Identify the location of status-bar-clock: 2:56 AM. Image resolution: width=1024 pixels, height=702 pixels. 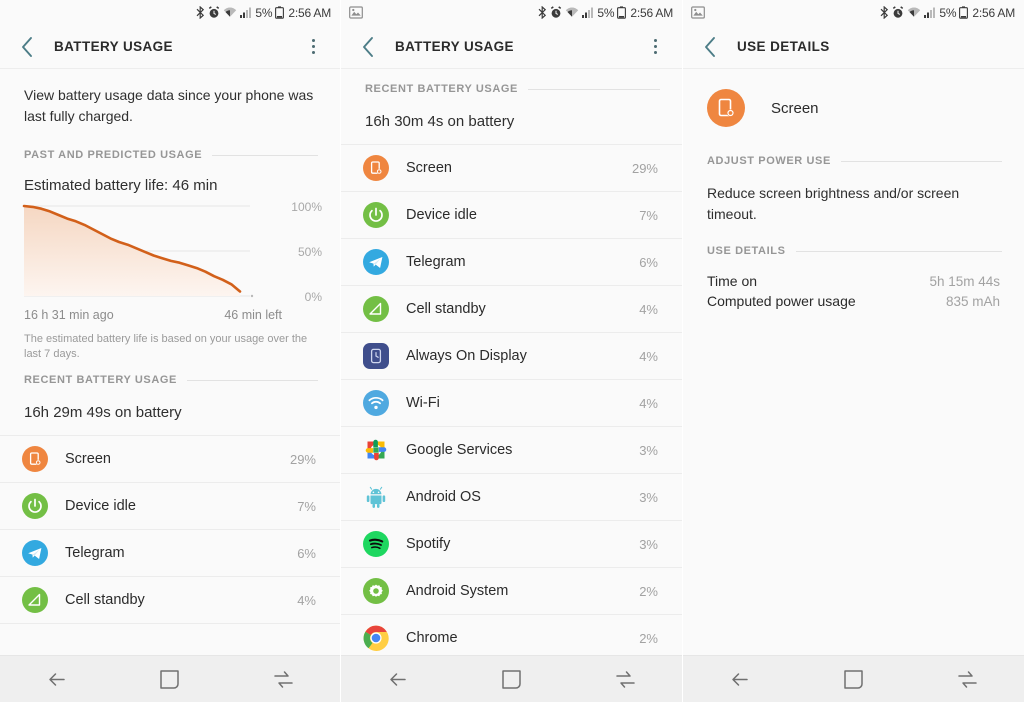
(651, 12).